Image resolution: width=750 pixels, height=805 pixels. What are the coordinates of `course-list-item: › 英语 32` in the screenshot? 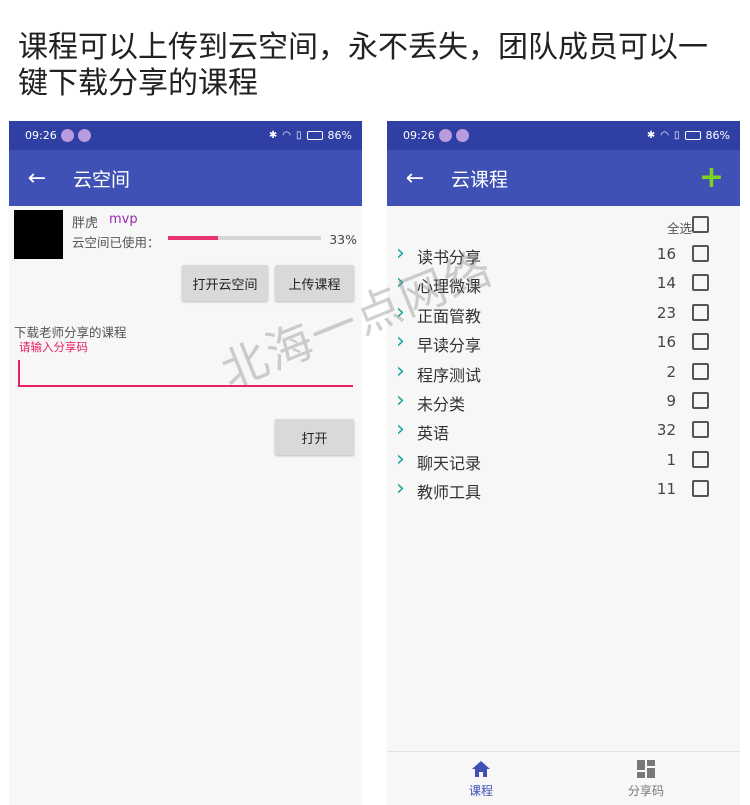 It's located at (563, 431).